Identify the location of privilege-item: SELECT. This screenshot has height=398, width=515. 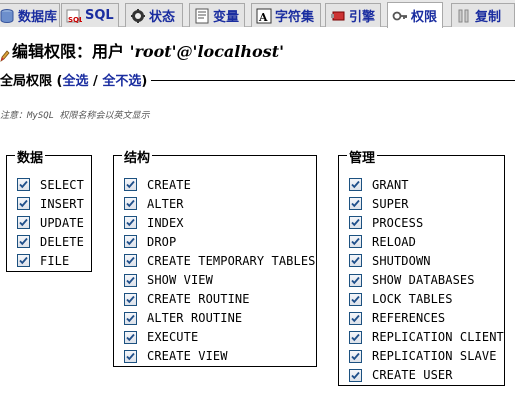
(50, 184).